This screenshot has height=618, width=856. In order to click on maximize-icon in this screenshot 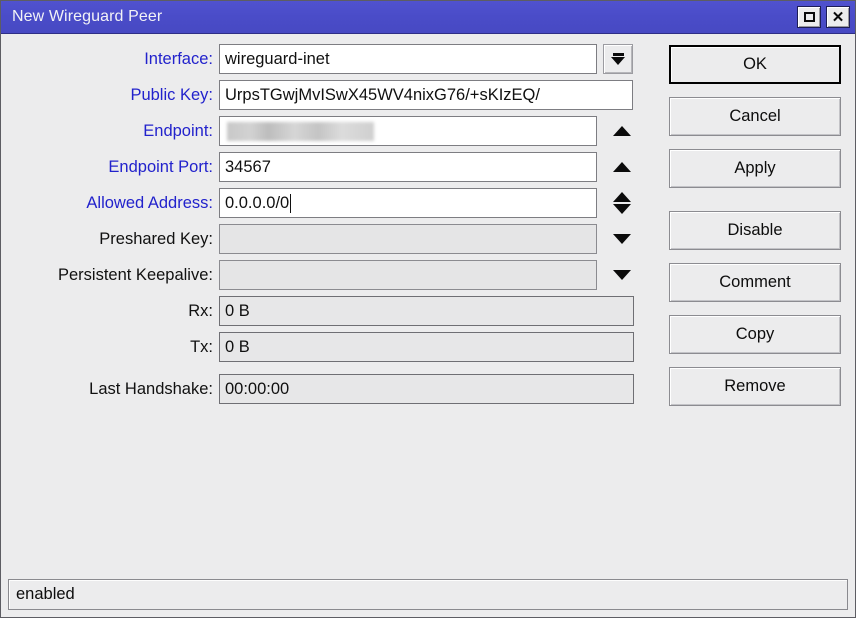, I will do `click(809, 17)`.